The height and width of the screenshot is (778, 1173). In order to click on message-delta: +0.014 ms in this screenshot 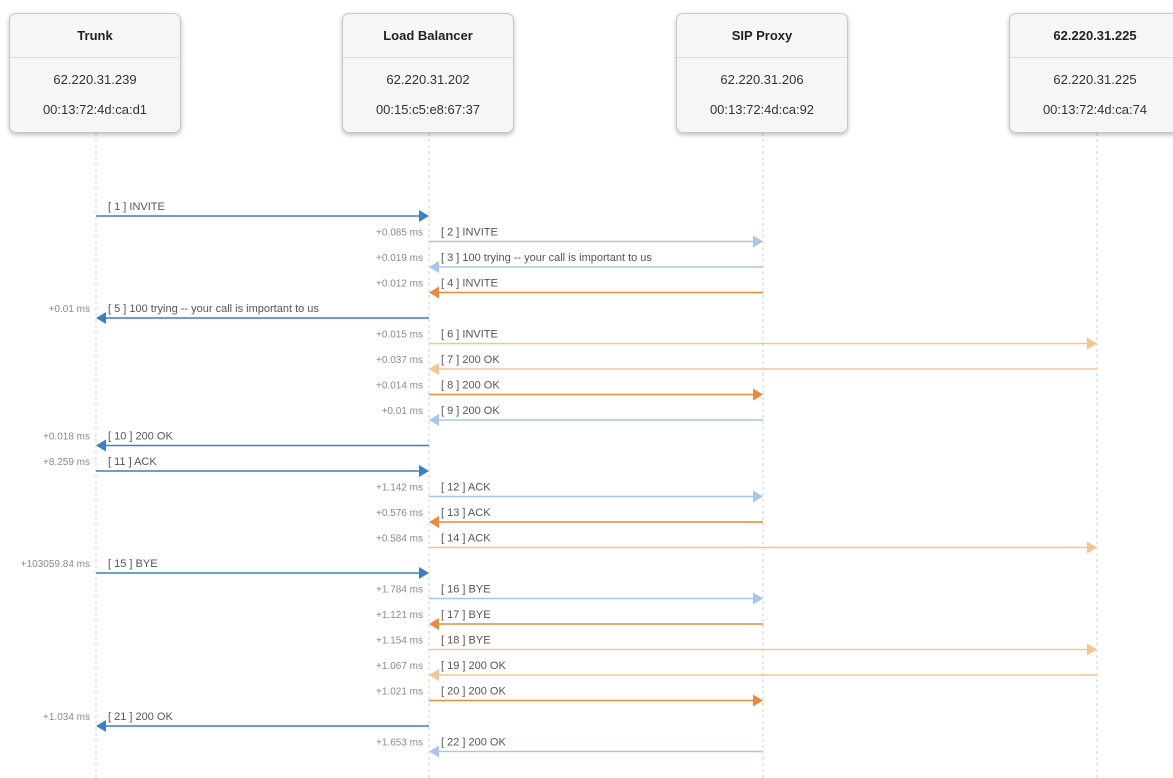, I will do `click(399, 386)`.